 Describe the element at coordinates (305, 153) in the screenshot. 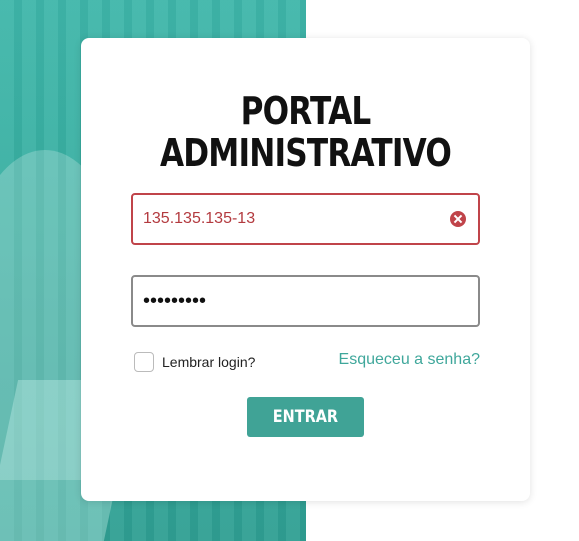

I see `title-line-2: ADMINISTRATIVO` at that location.